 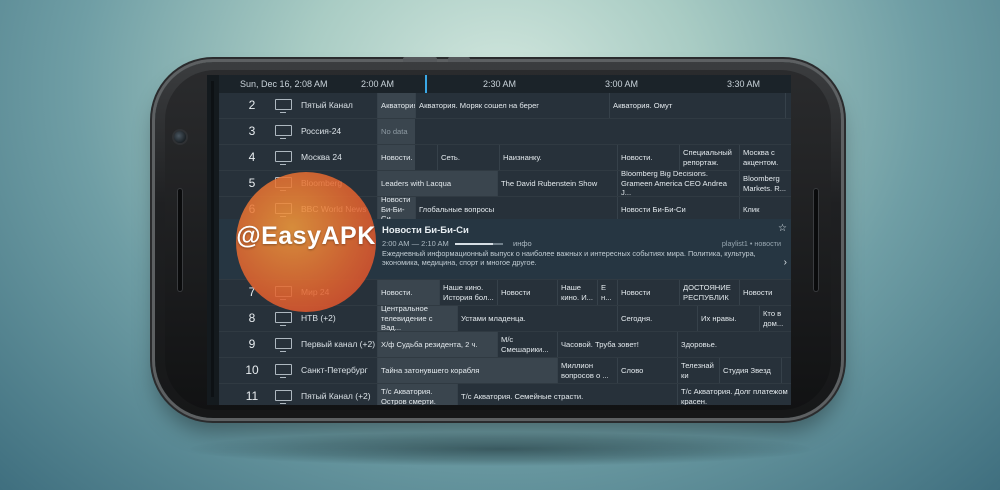 I want to click on channel-name: НТВ (+2), so click(x=318, y=318).